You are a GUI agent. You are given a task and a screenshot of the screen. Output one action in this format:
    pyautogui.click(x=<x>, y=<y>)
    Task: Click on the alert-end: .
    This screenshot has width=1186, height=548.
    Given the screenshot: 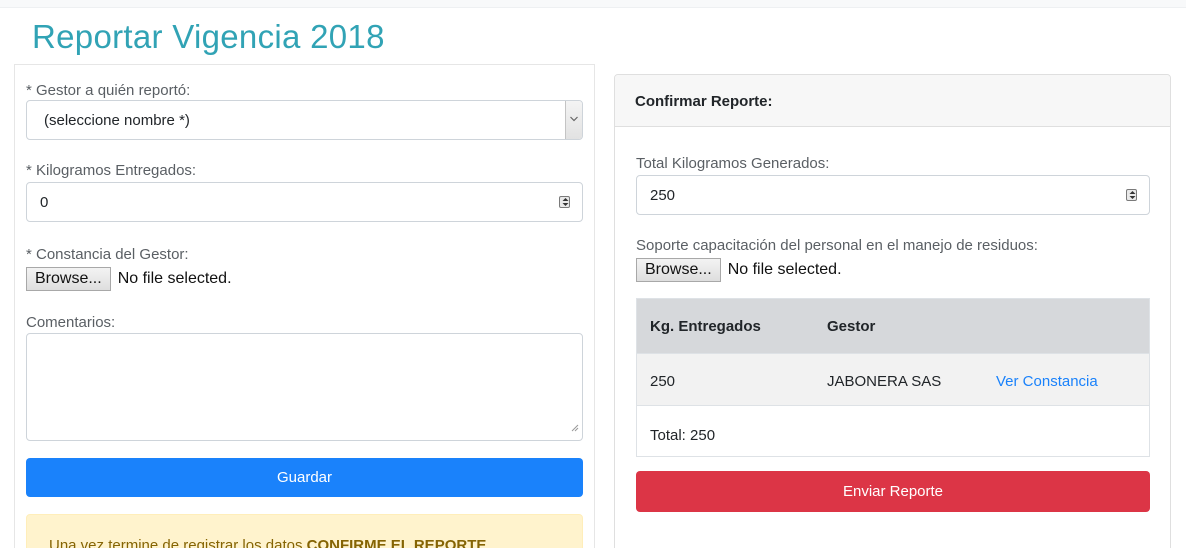 What is the action you would take?
    pyautogui.click(x=488, y=542)
    